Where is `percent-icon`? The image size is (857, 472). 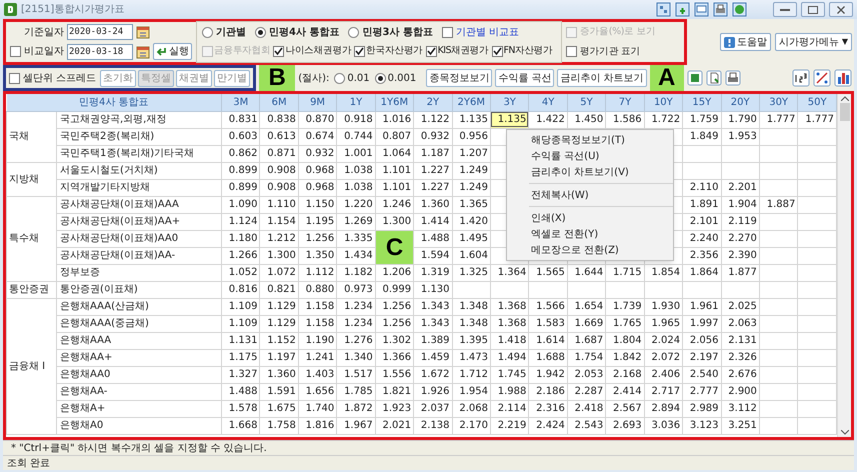
percent-icon is located at coordinates (822, 78).